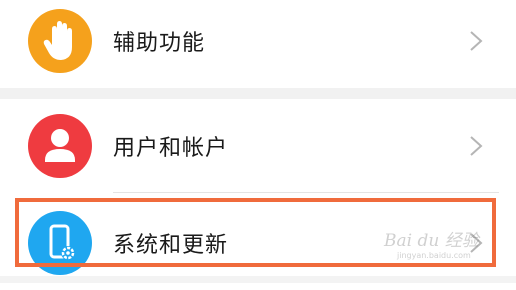 The height and width of the screenshot is (290, 516). What do you see at coordinates (60, 41) in the screenshot?
I see `hand-icon` at bounding box center [60, 41].